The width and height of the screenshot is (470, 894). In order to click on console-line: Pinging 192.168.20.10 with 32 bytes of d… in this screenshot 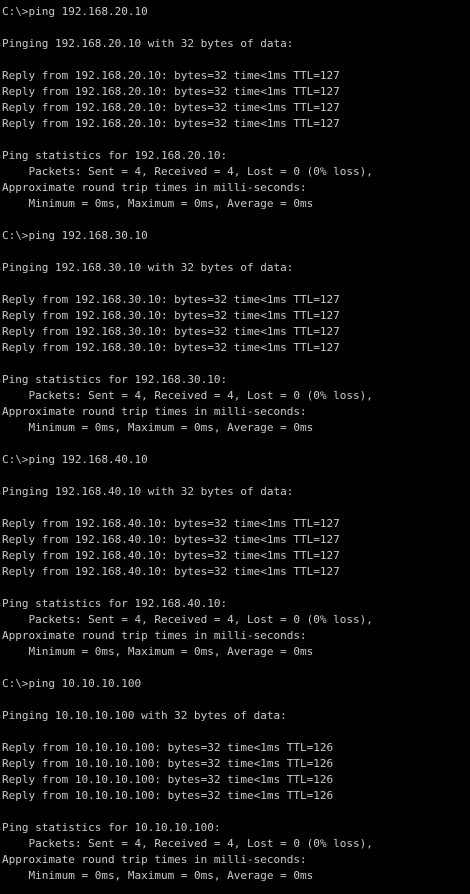, I will do `click(148, 43)`.